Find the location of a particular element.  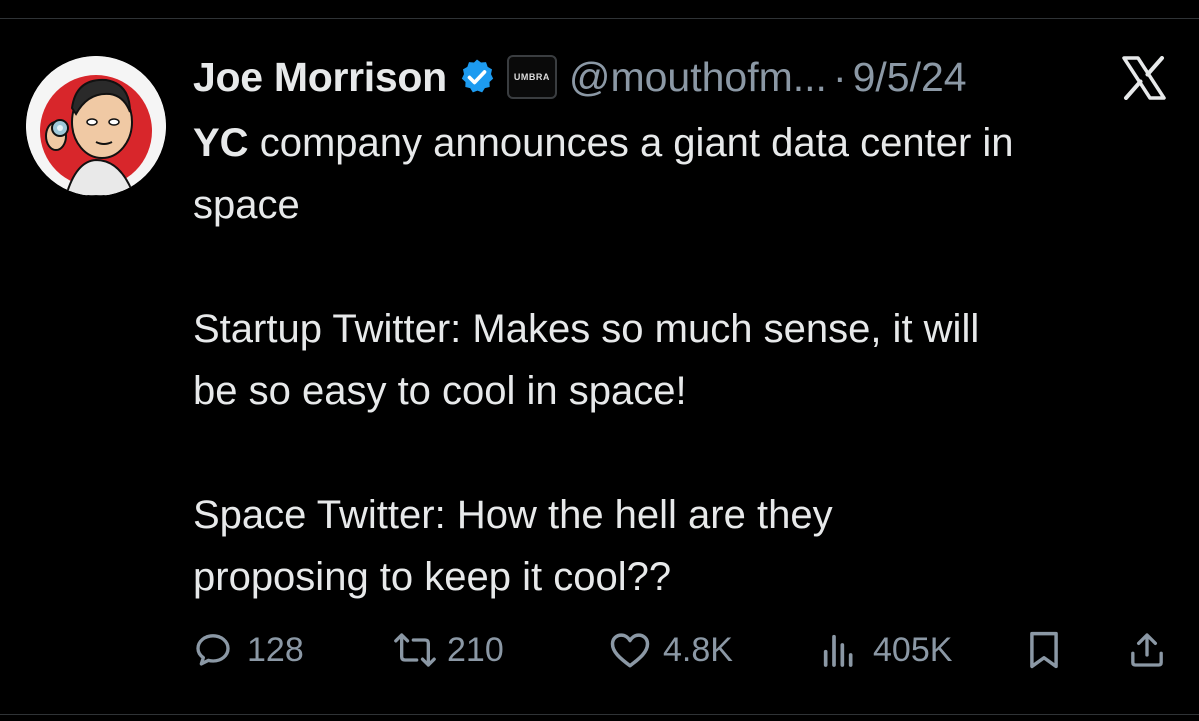

tweet-line-4: be so easy to cool in space! is located at coordinates (440, 391).